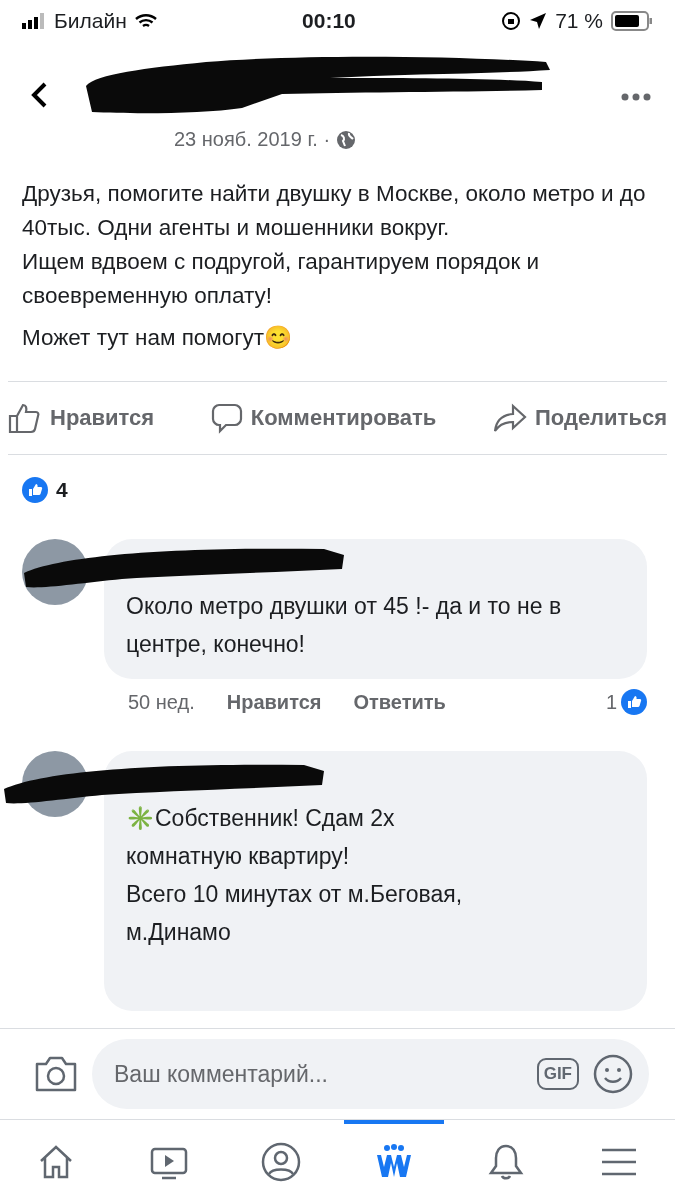 Image resolution: width=675 pixels, height=1200 pixels. I want to click on share-arrow-icon, so click(509, 418).